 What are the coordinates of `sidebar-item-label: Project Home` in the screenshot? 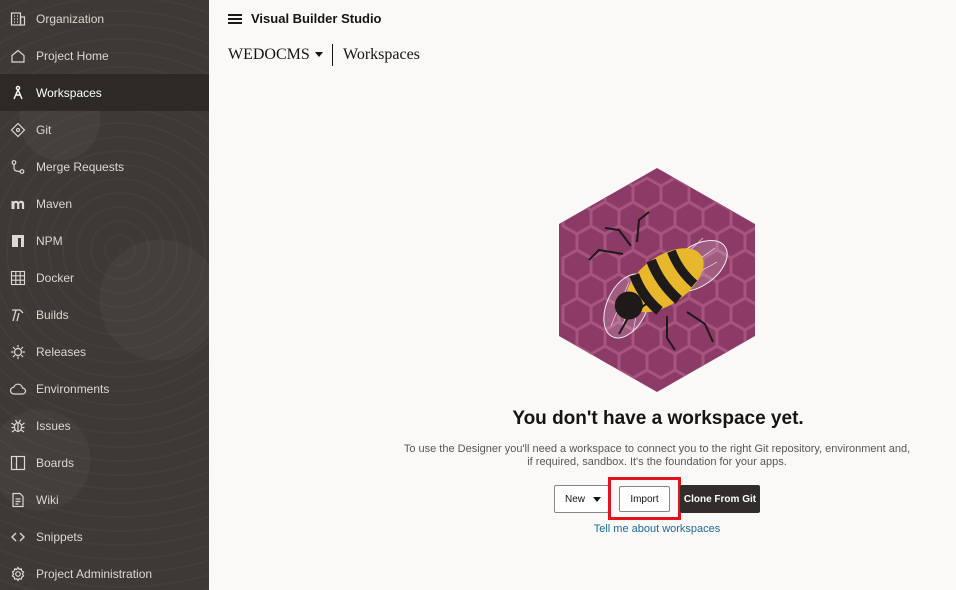 It's located at (72, 55).